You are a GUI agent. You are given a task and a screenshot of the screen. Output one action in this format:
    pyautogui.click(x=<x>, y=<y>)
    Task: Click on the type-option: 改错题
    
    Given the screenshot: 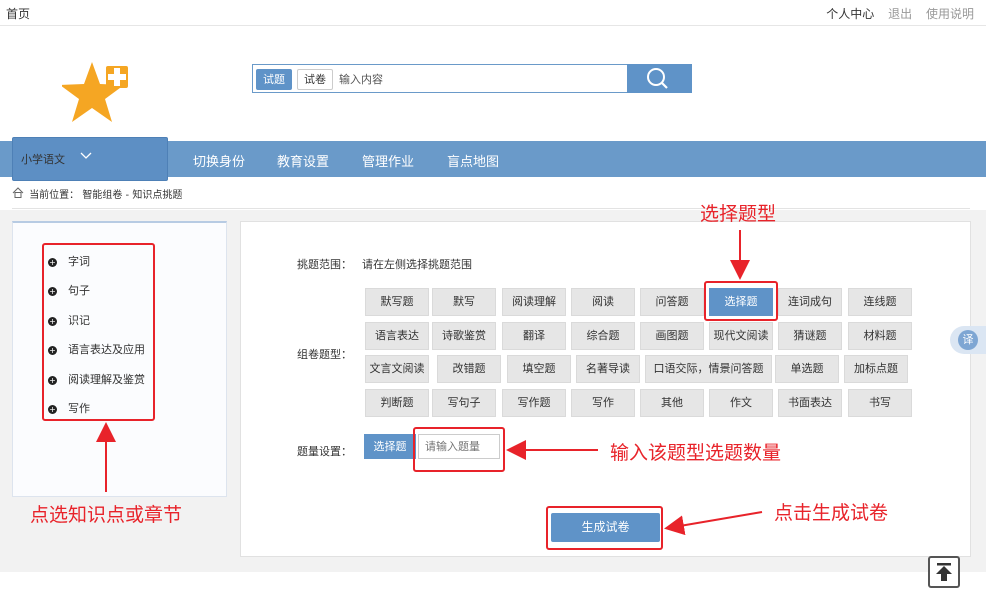 What is the action you would take?
    pyautogui.click(x=469, y=369)
    